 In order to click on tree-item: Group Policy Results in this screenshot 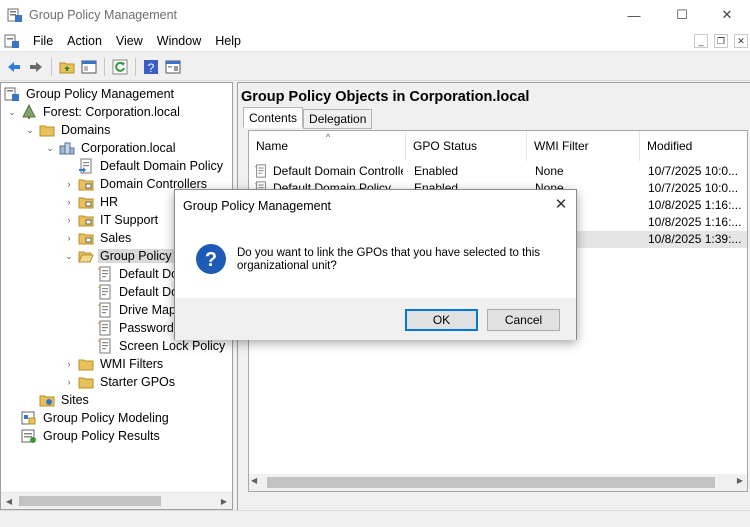, I will do `click(84, 436)`.